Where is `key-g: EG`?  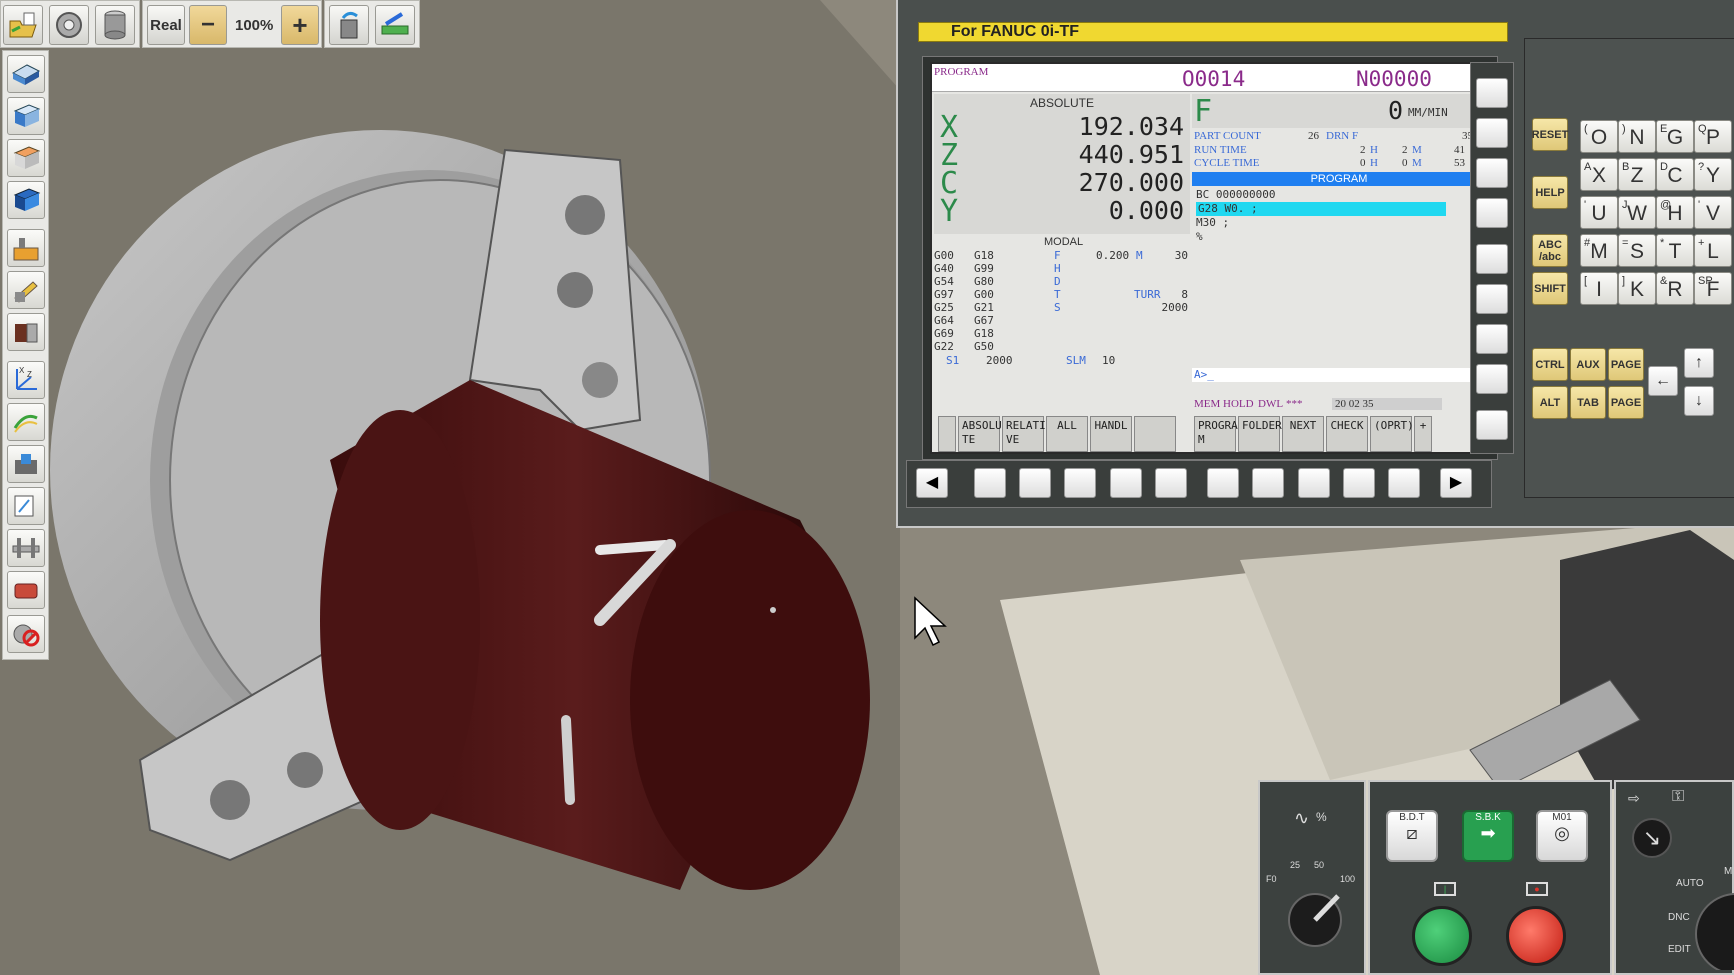
key-g: EG is located at coordinates (1675, 136).